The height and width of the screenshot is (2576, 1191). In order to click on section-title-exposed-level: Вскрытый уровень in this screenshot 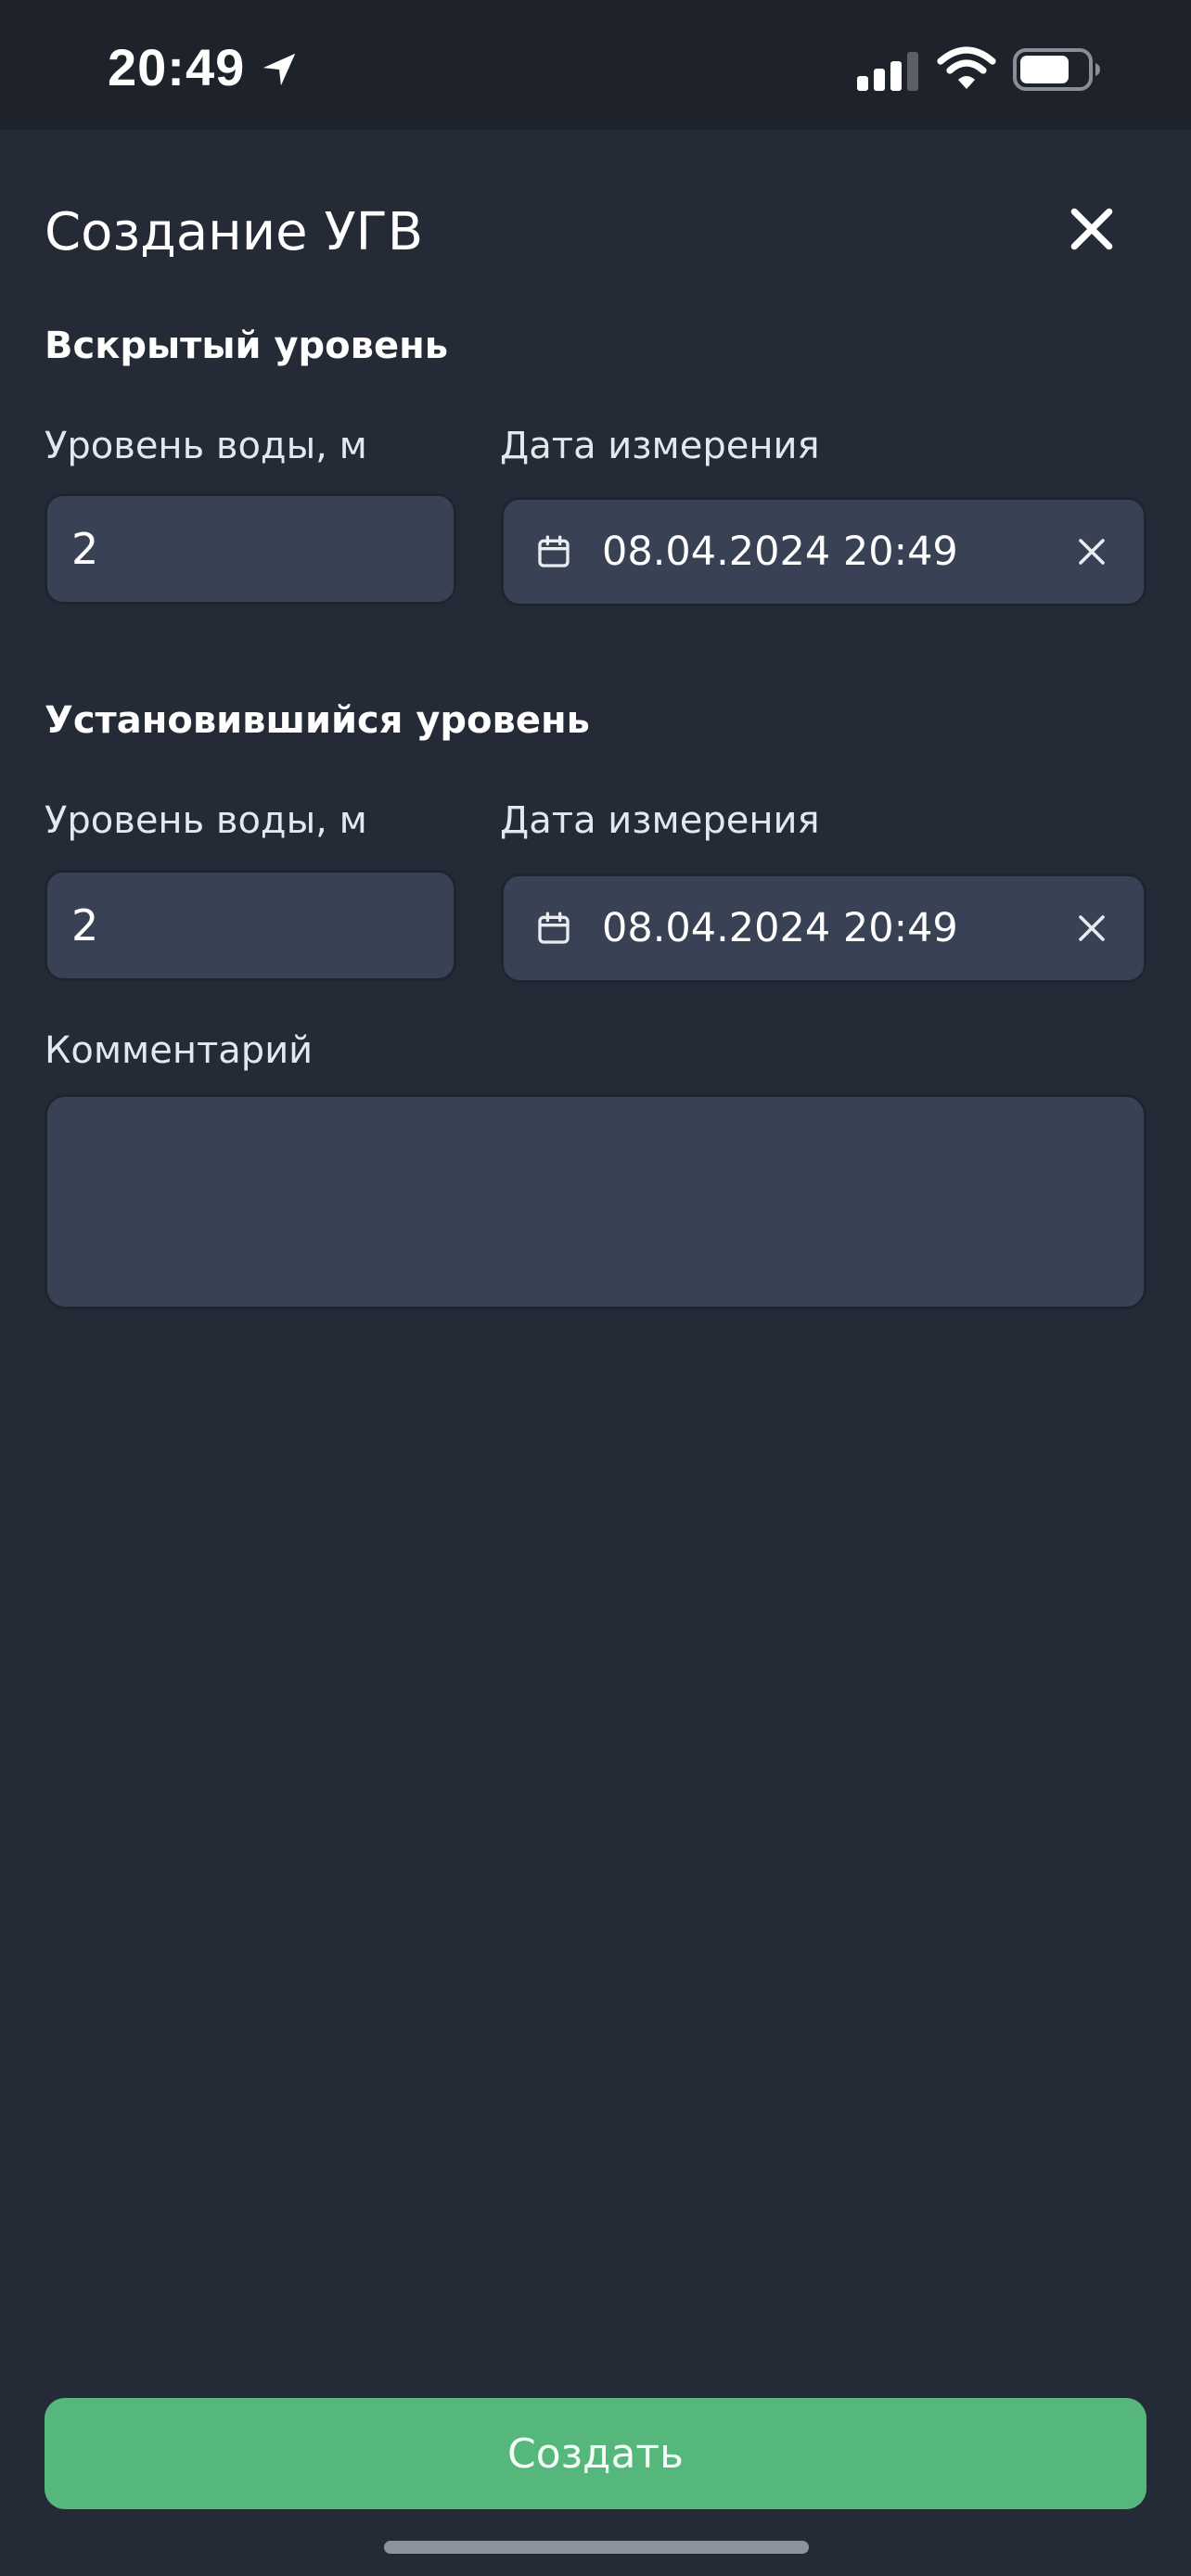, I will do `click(247, 346)`.